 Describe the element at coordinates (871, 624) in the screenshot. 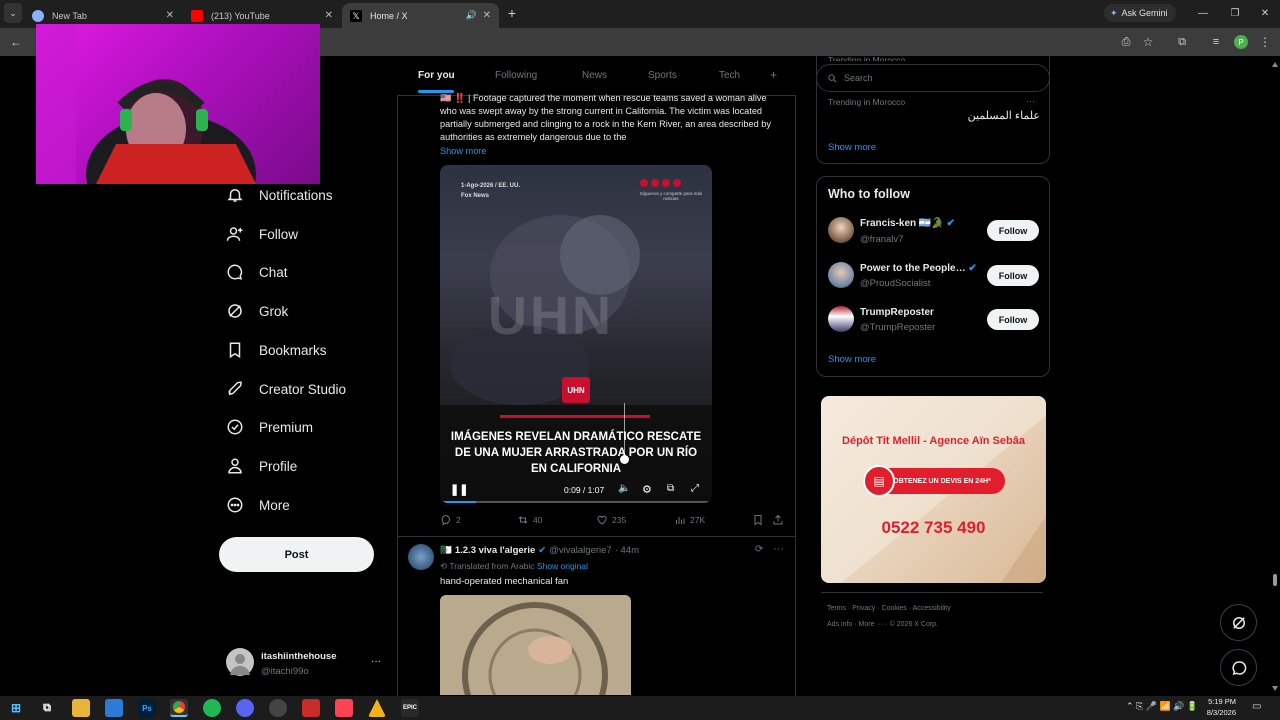

I see `footer-more: More ···` at that location.